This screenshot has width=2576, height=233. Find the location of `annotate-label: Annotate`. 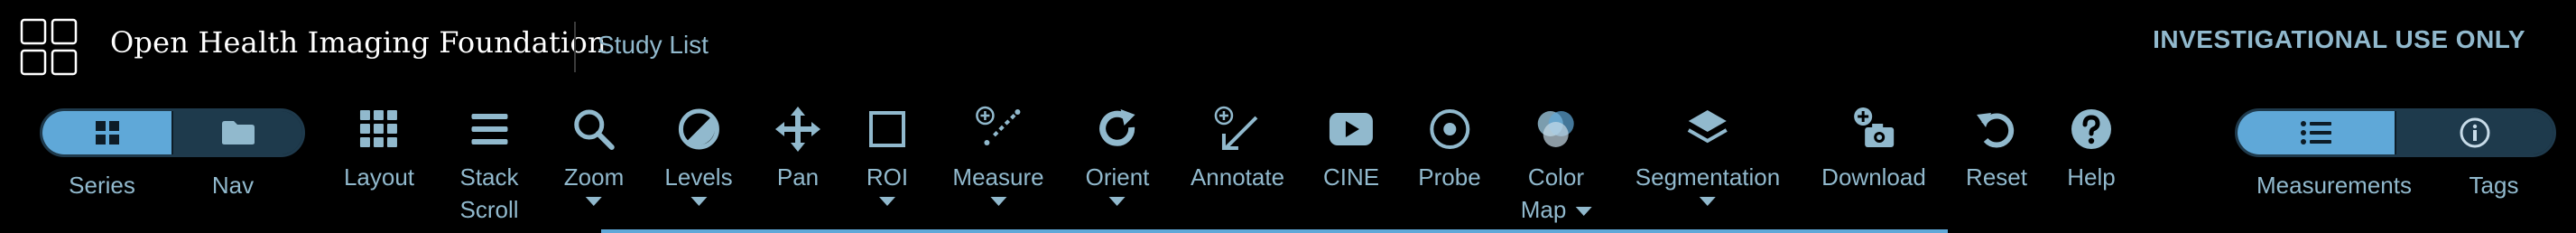

annotate-label: Annotate is located at coordinates (1237, 177).